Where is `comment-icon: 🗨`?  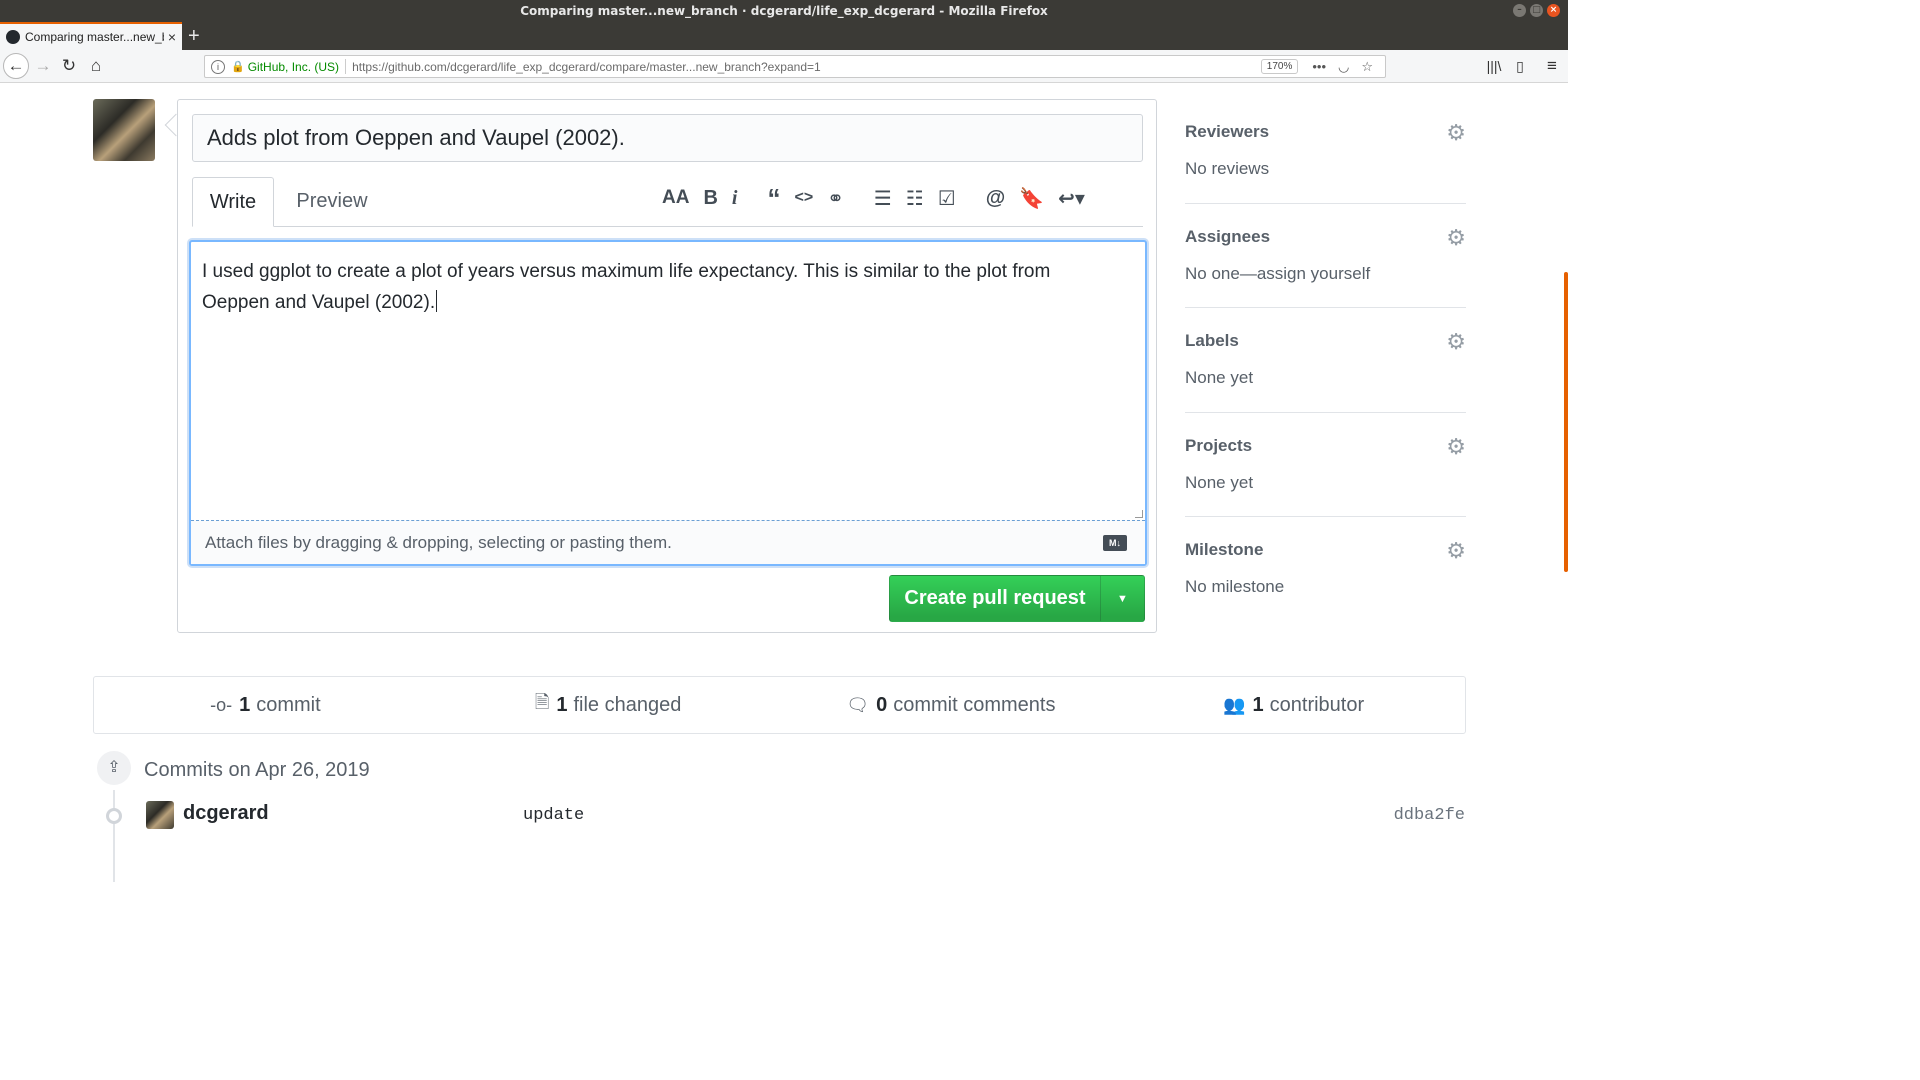
comment-icon: 🗨 is located at coordinates (858, 704).